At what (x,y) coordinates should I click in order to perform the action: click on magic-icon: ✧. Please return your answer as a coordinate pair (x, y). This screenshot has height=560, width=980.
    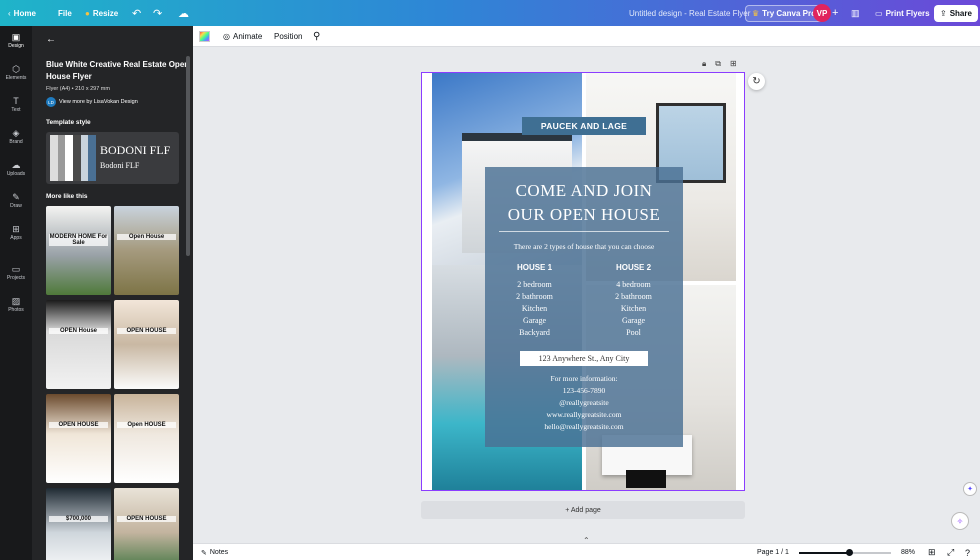
    Looking at the image, I should click on (960, 521).